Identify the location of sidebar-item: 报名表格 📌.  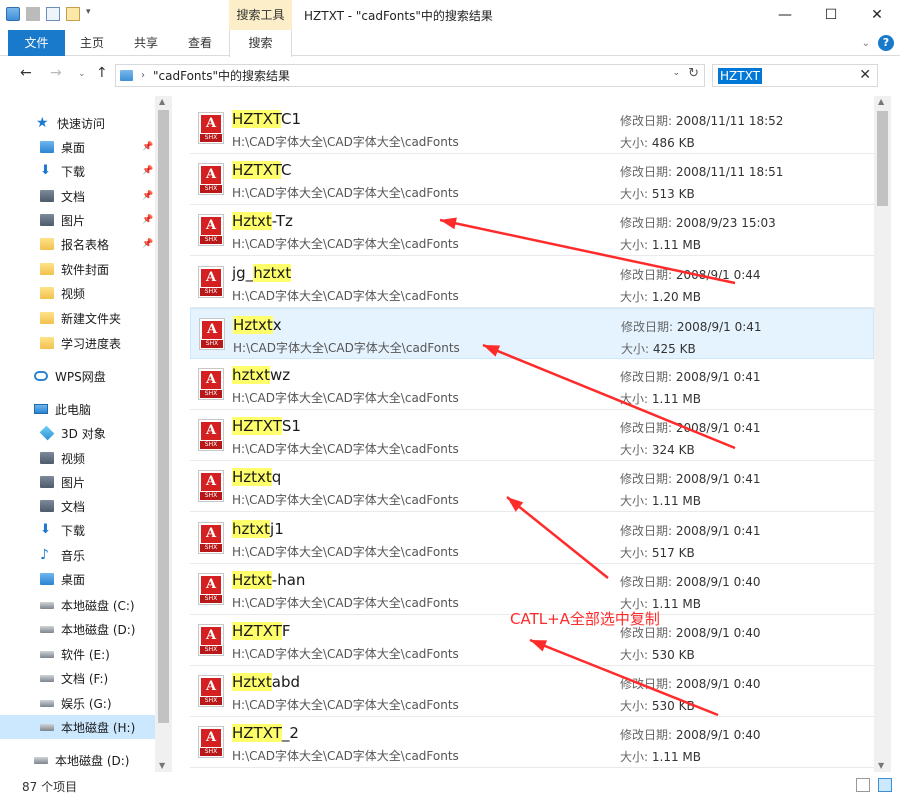
(78, 244).